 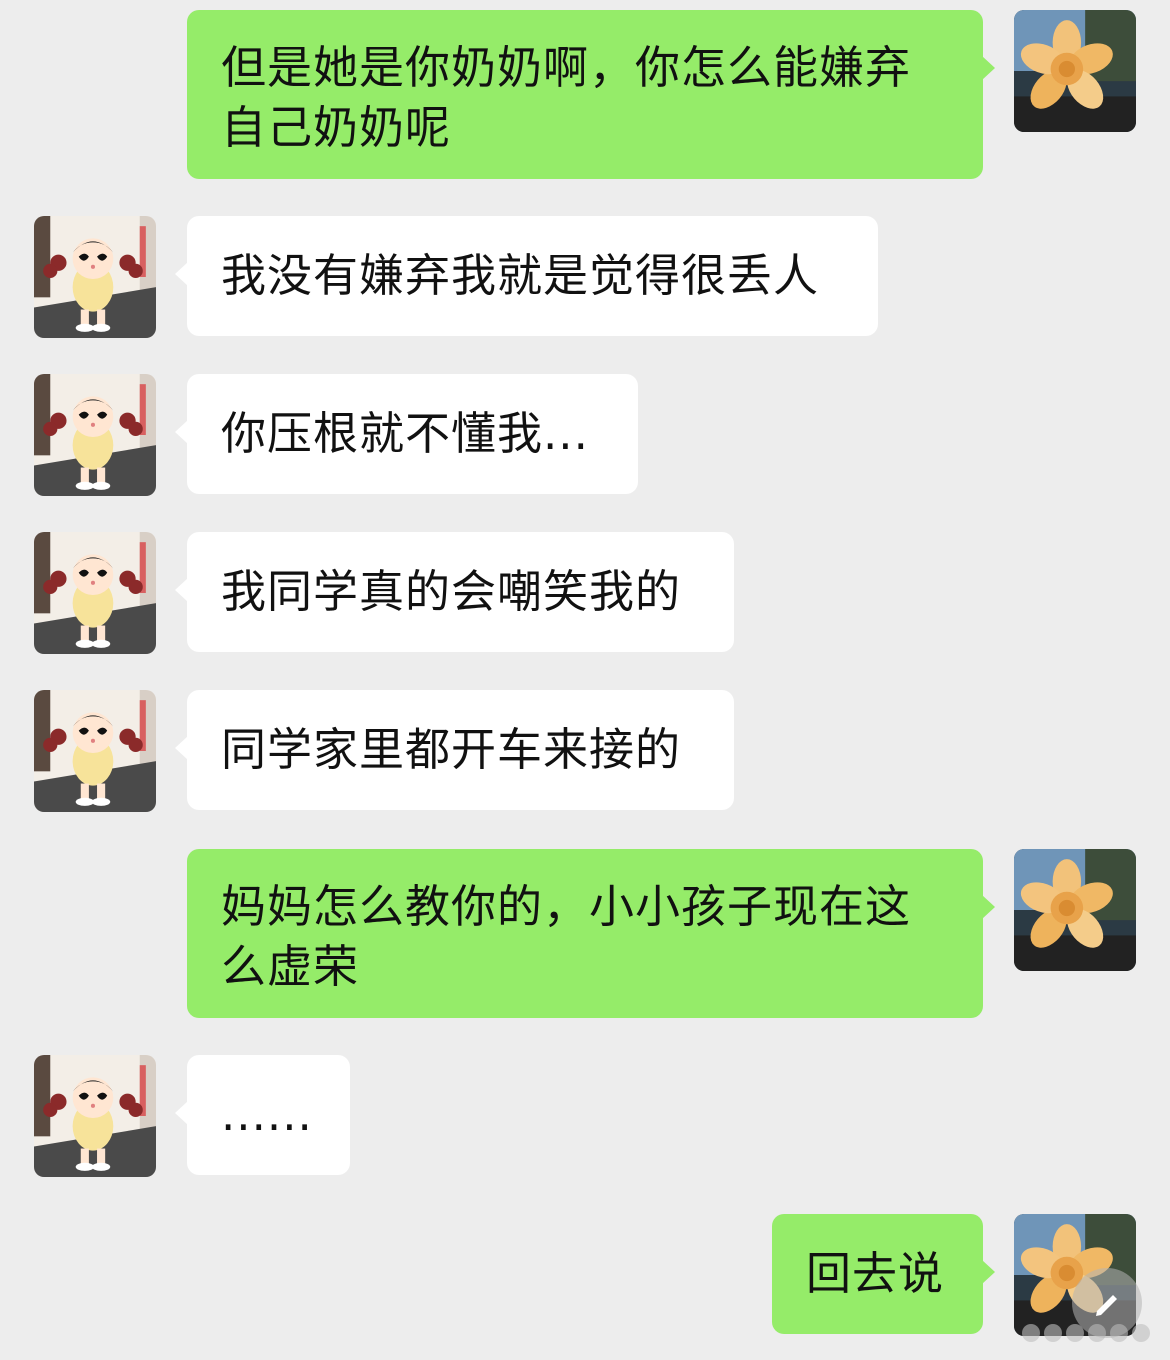 What do you see at coordinates (591, 94) in the screenshot?
I see `message-bubble-sent: 但是她是你奶奶啊，你怎么能嫌弃 自己奶奶呢` at bounding box center [591, 94].